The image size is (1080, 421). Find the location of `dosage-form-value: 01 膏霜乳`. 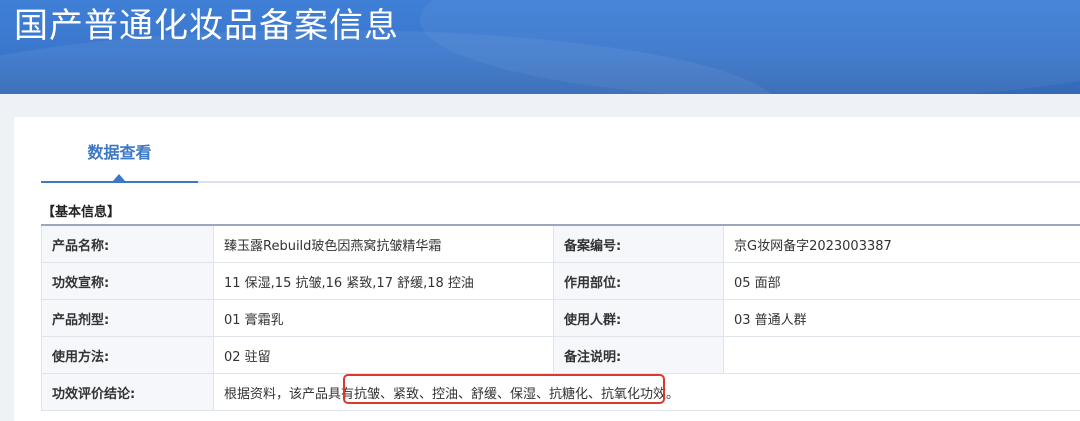

dosage-form-value: 01 膏霜乳 is located at coordinates (383, 318).